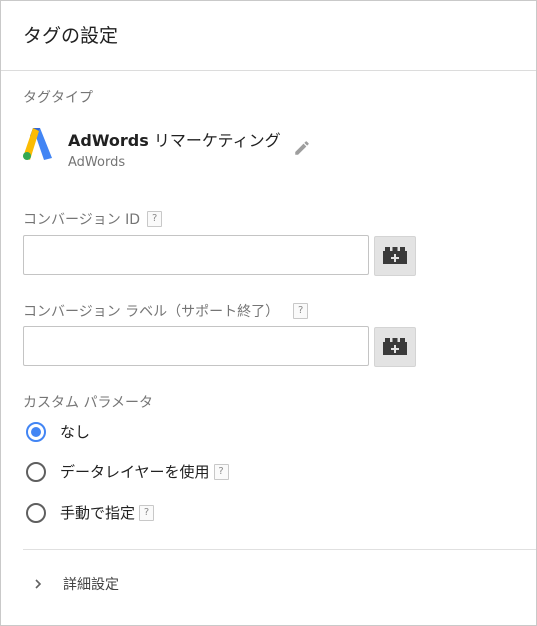 The image size is (537, 626). What do you see at coordinates (108, 140) in the screenshot?
I see `tag-type-name-brand: AdWords` at bounding box center [108, 140].